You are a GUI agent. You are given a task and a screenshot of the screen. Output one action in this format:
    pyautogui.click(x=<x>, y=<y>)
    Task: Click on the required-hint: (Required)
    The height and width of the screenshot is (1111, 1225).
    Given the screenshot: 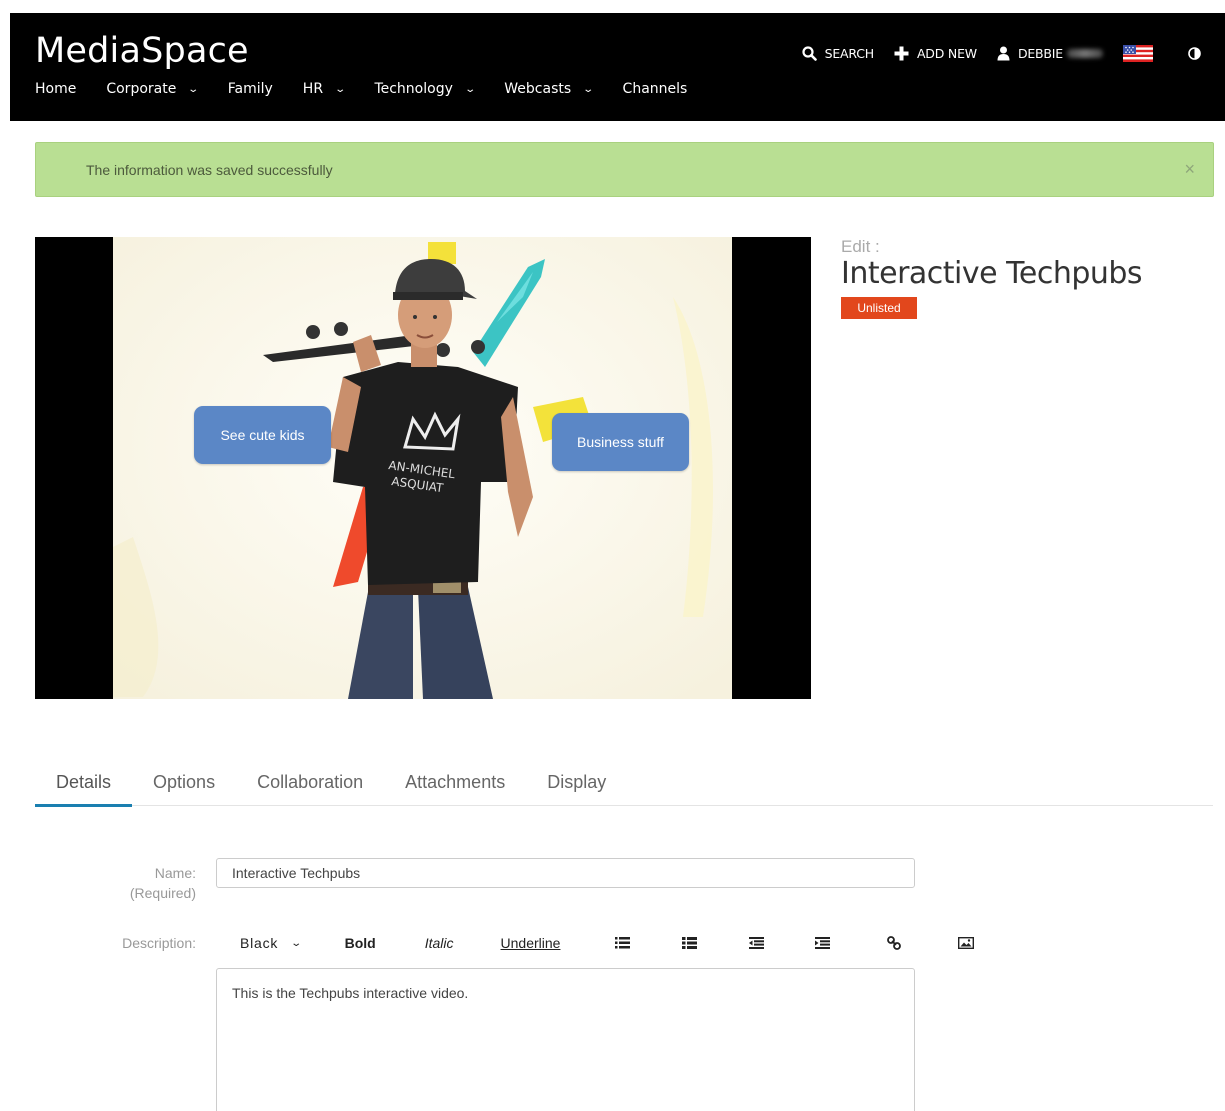 What is the action you would take?
    pyautogui.click(x=162, y=893)
    